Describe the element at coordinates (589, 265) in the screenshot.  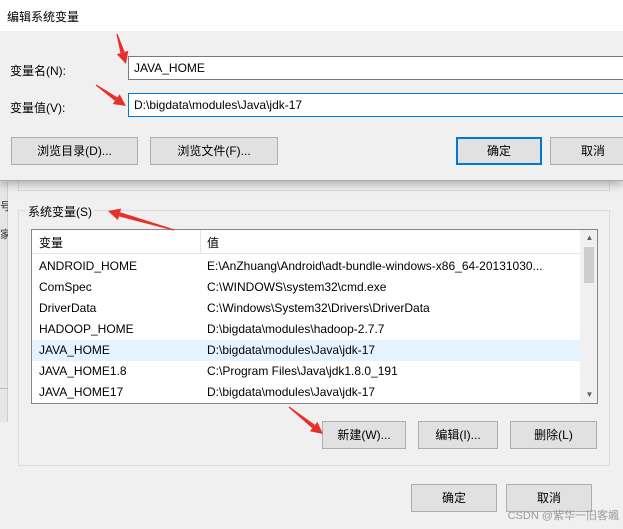
I see `scrollbar-thumb` at that location.